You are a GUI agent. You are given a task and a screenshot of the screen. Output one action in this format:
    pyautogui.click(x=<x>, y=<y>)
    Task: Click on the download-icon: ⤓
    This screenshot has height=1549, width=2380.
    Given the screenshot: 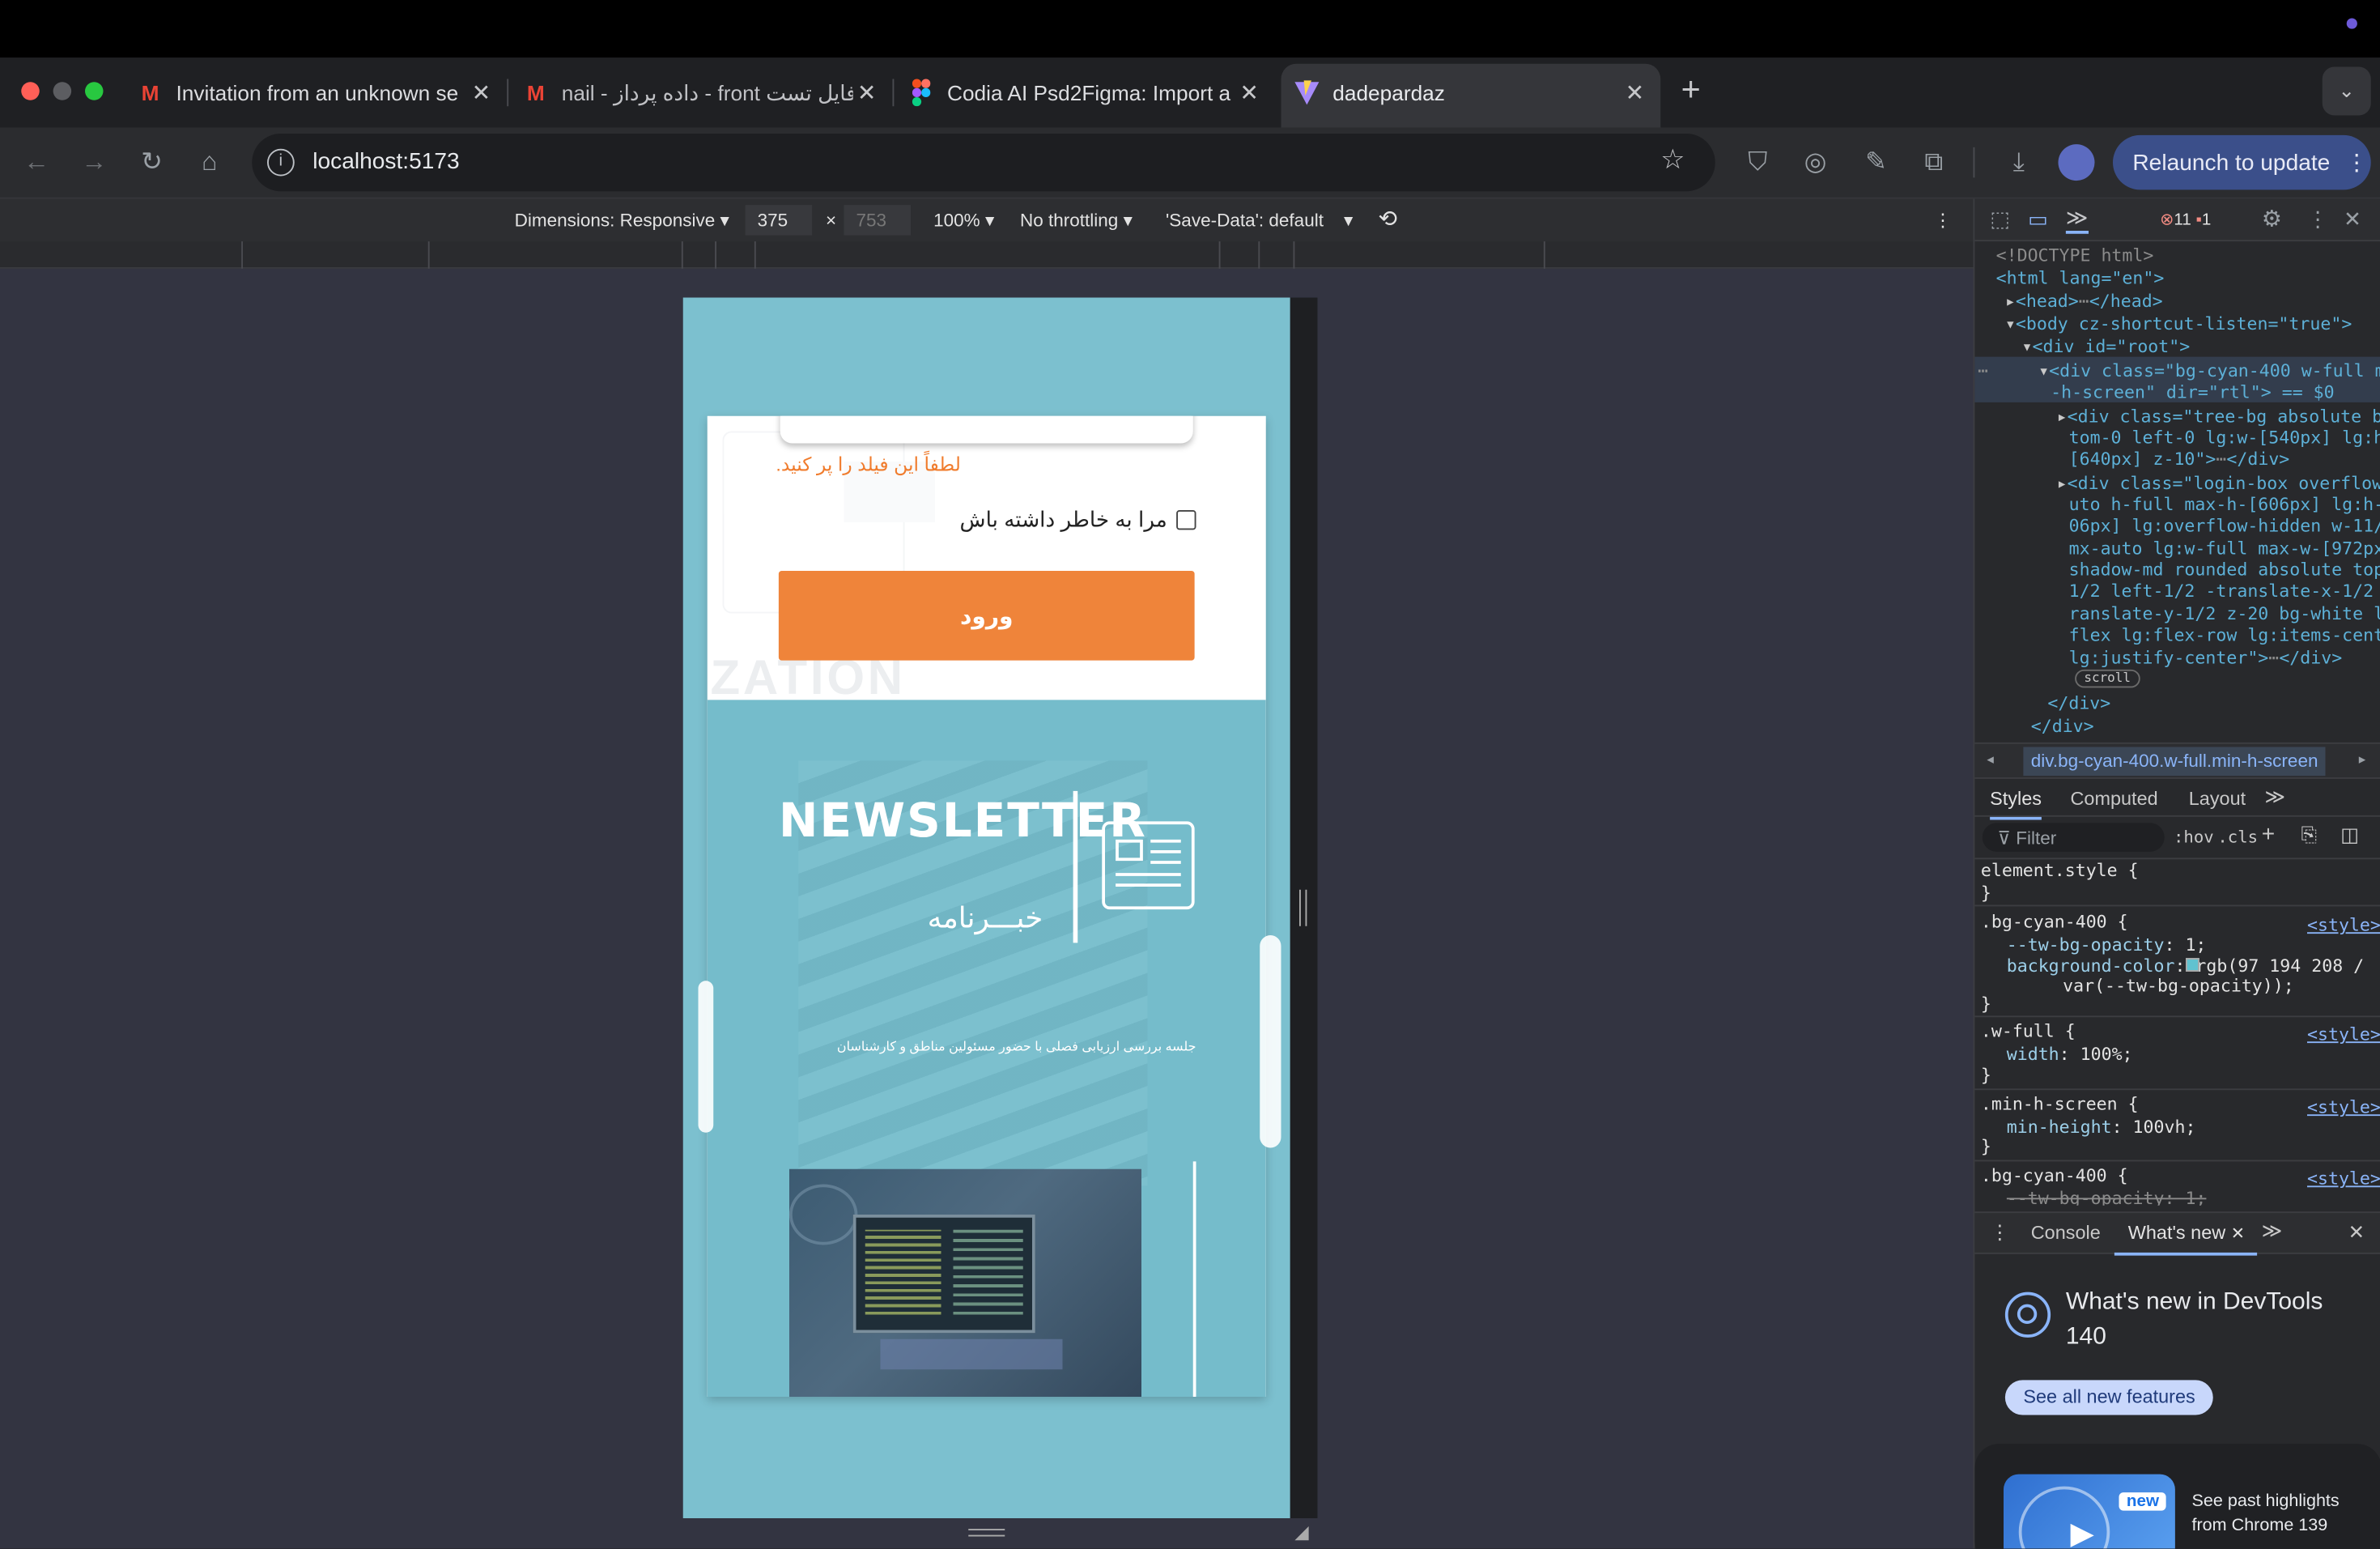 What is the action you would take?
    pyautogui.click(x=2018, y=162)
    